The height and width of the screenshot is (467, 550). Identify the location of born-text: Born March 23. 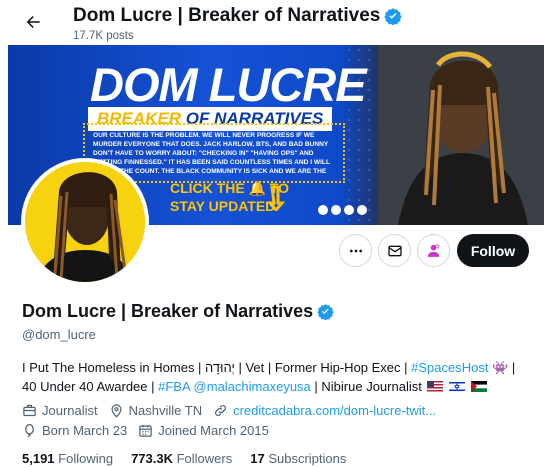
(85, 430).